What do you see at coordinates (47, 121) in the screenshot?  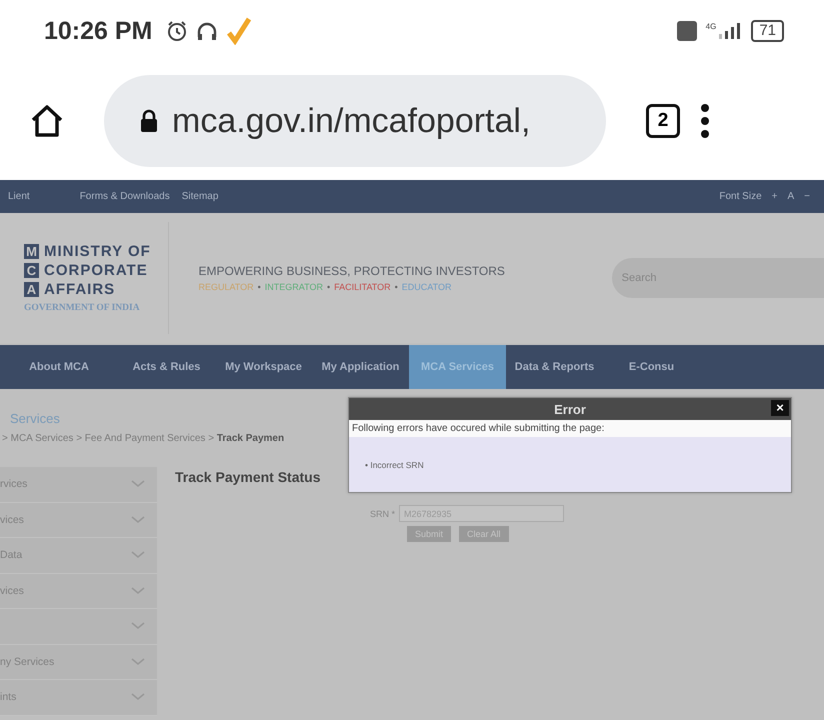 I see `home-icon` at bounding box center [47, 121].